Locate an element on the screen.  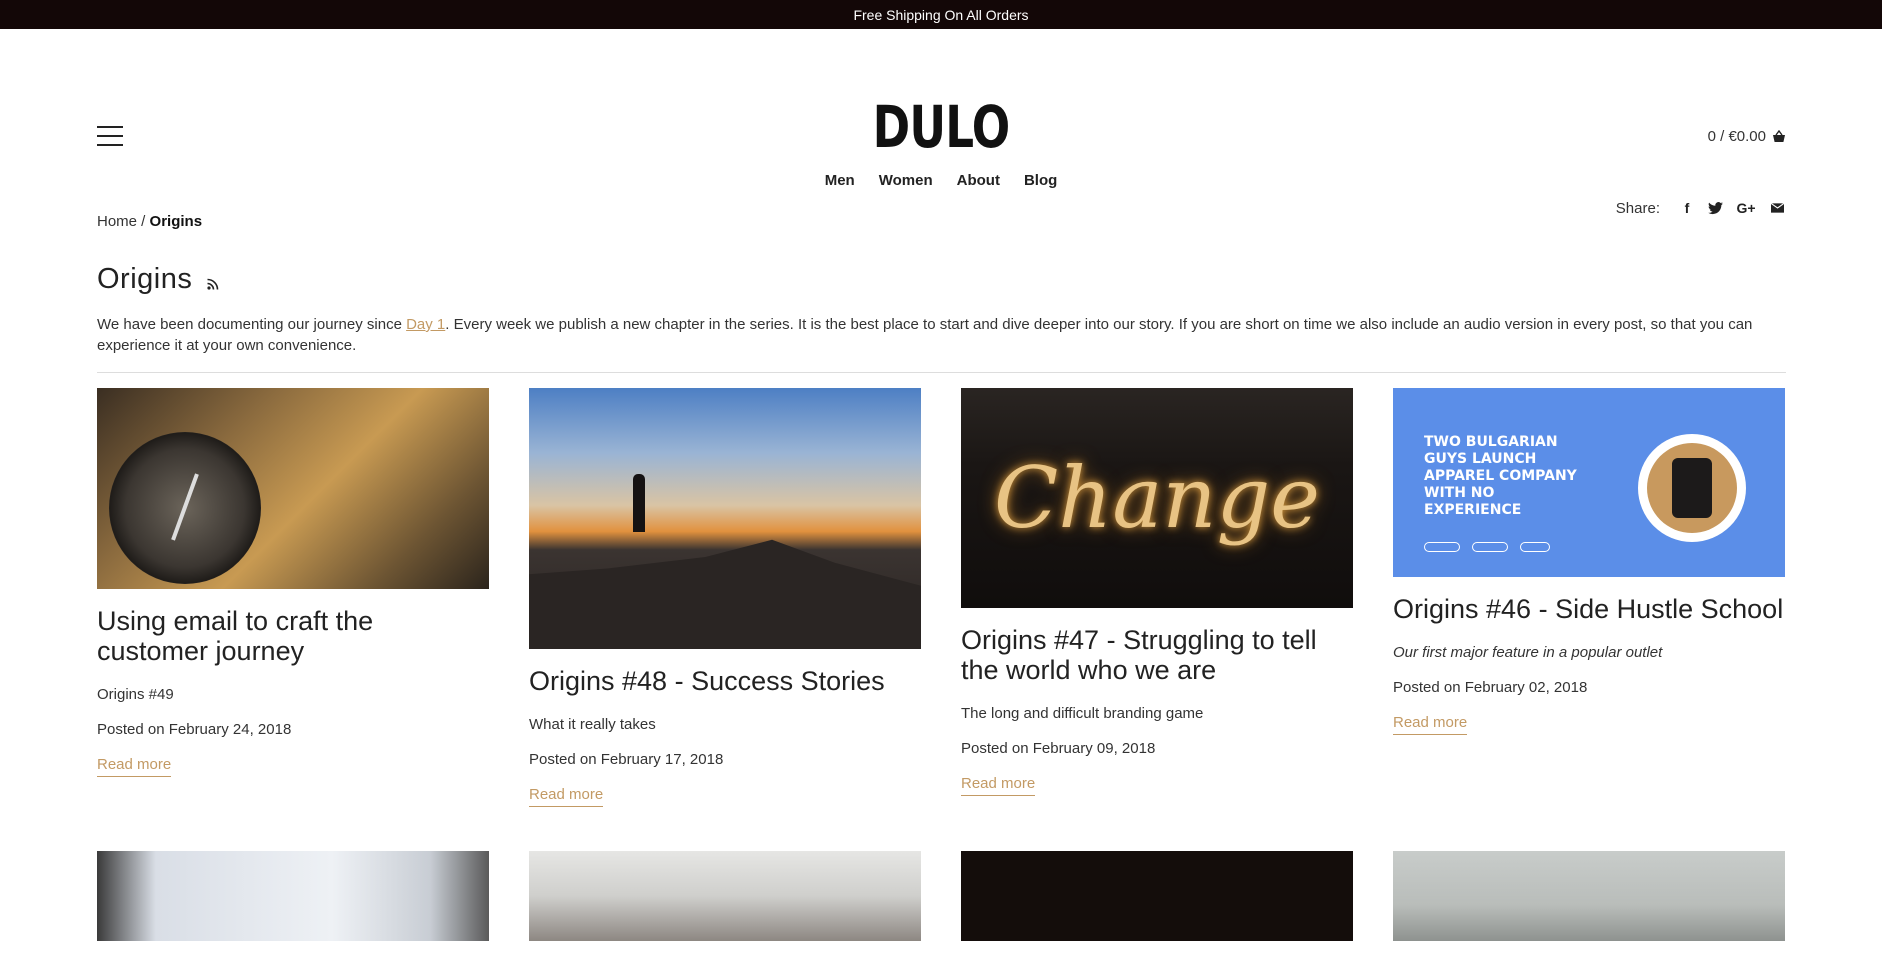
post-date: Posted on February 02, 2018 is located at coordinates (1490, 687).